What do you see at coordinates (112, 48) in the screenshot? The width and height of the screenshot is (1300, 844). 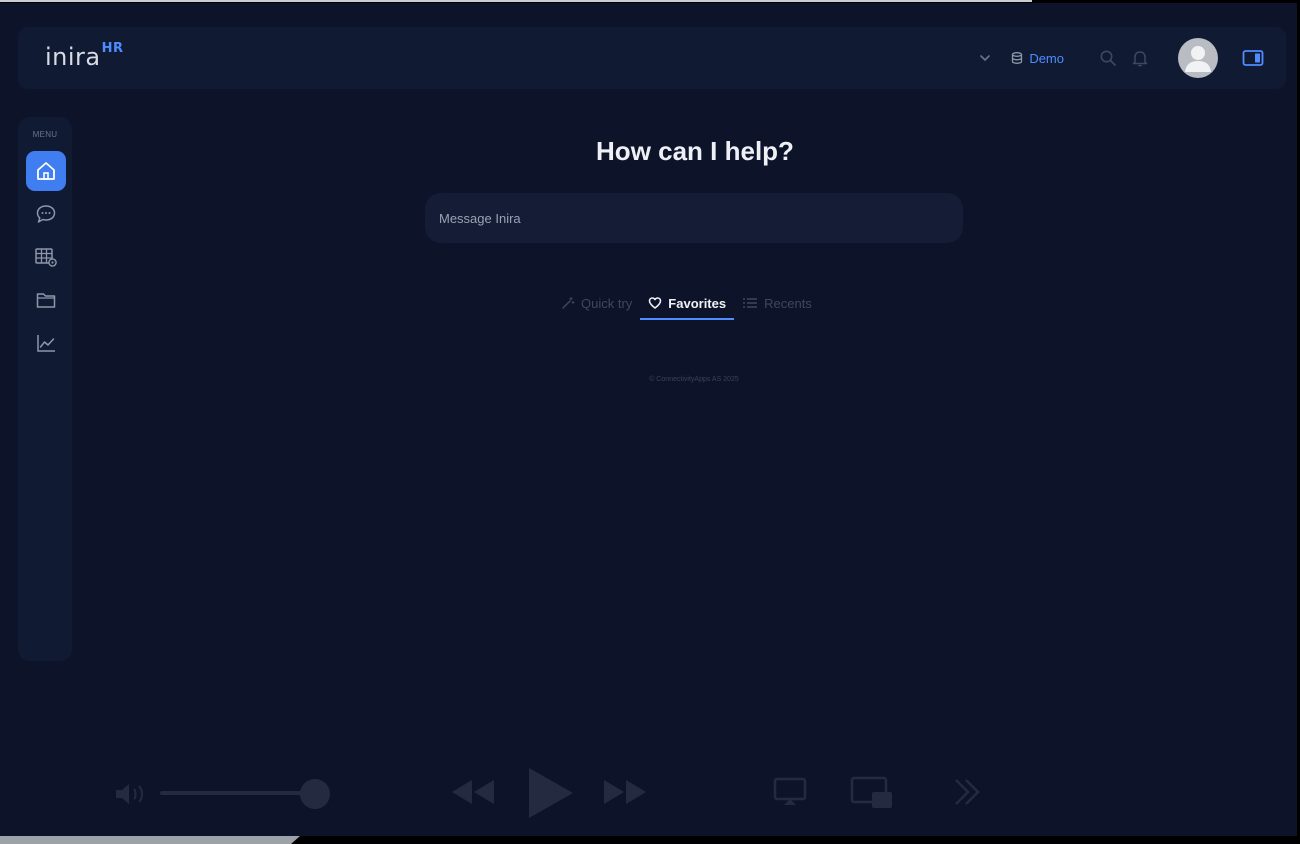 I see `logo-superscript: HR` at bounding box center [112, 48].